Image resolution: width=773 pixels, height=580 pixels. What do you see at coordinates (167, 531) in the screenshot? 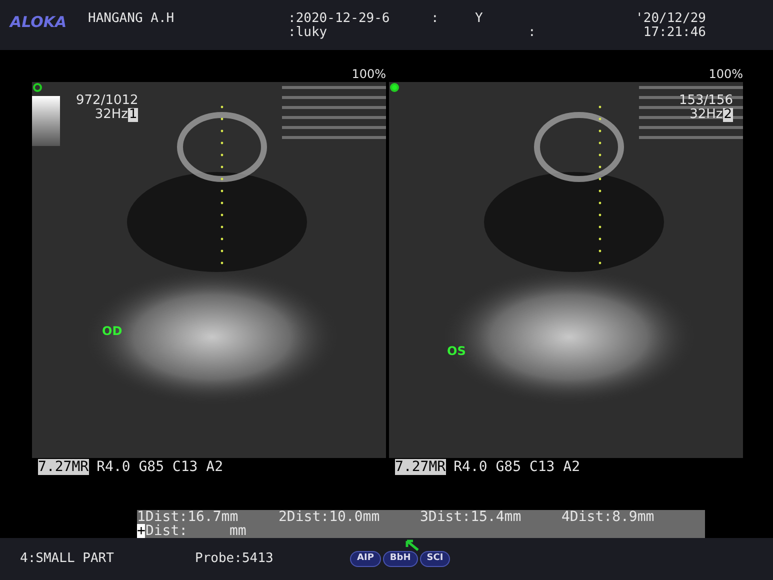
I see `distance-label: Dist:` at bounding box center [167, 531].